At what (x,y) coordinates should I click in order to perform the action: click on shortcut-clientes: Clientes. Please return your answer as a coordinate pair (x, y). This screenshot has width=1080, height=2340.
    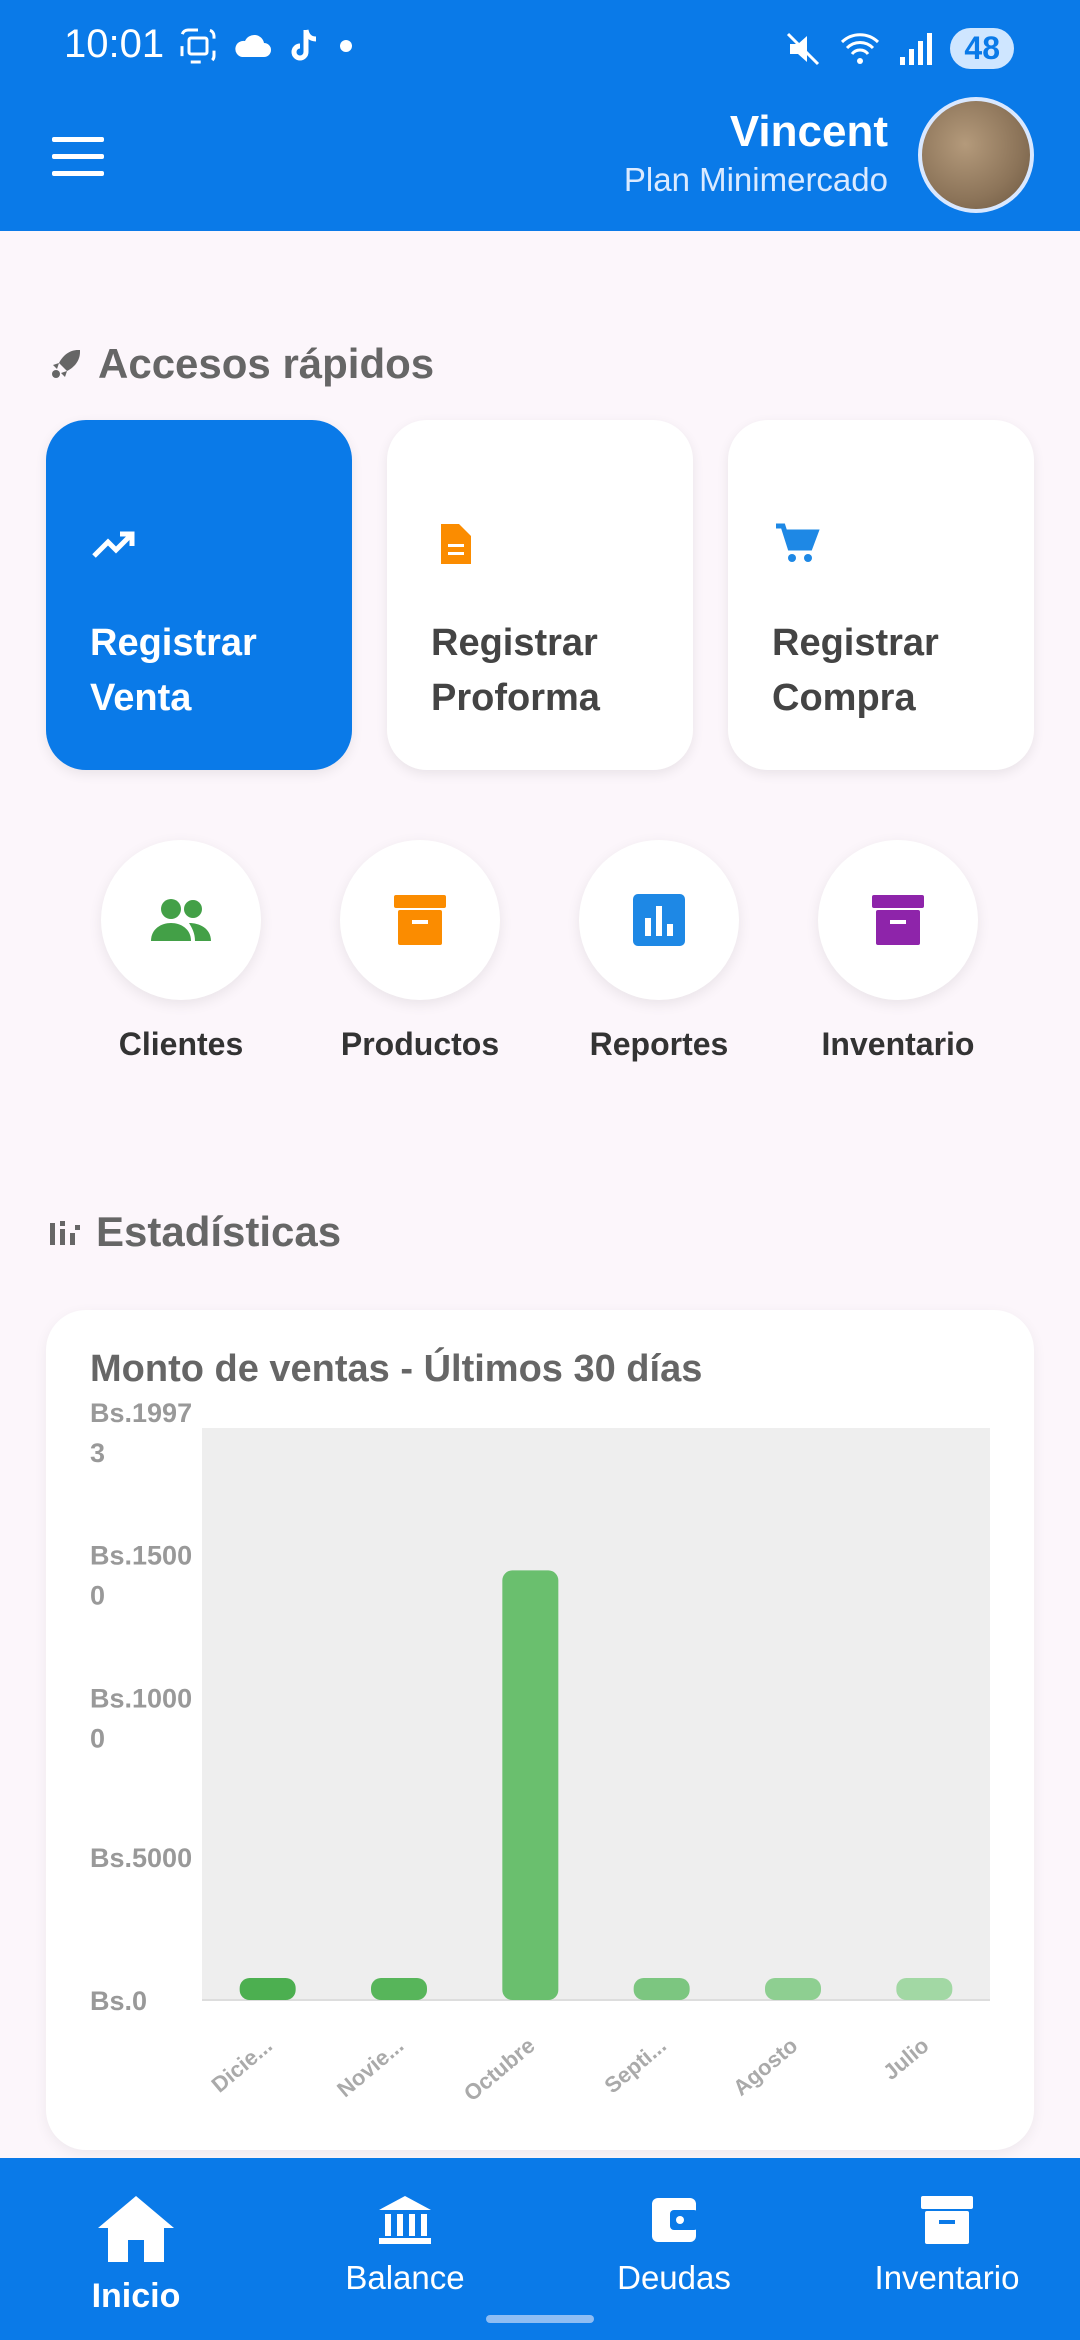
    Looking at the image, I should click on (181, 951).